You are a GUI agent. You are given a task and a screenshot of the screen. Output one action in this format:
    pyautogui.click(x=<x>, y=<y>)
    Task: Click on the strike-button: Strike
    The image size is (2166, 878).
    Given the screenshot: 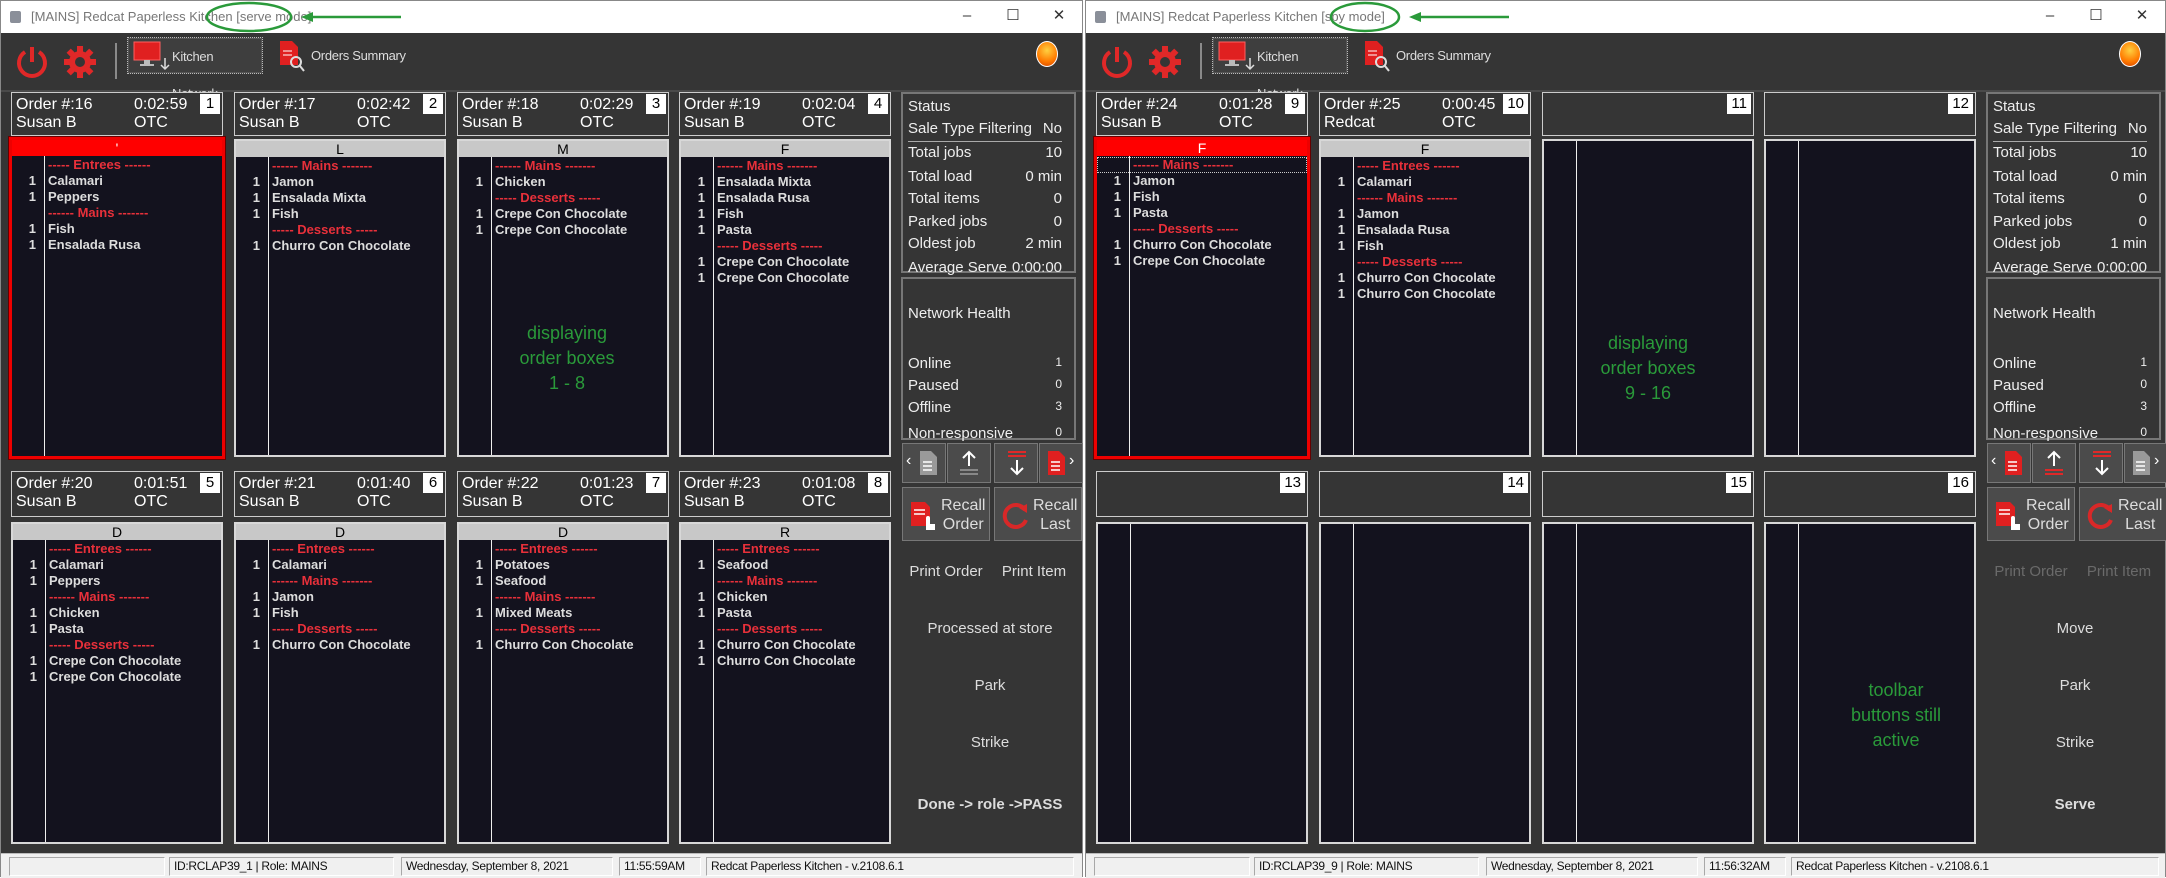 What is the action you would take?
    pyautogui.click(x=990, y=742)
    